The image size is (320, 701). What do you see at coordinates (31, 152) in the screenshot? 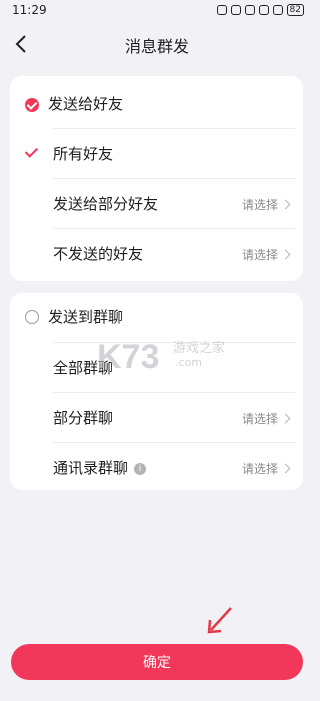
I see `checkmark-icon` at bounding box center [31, 152].